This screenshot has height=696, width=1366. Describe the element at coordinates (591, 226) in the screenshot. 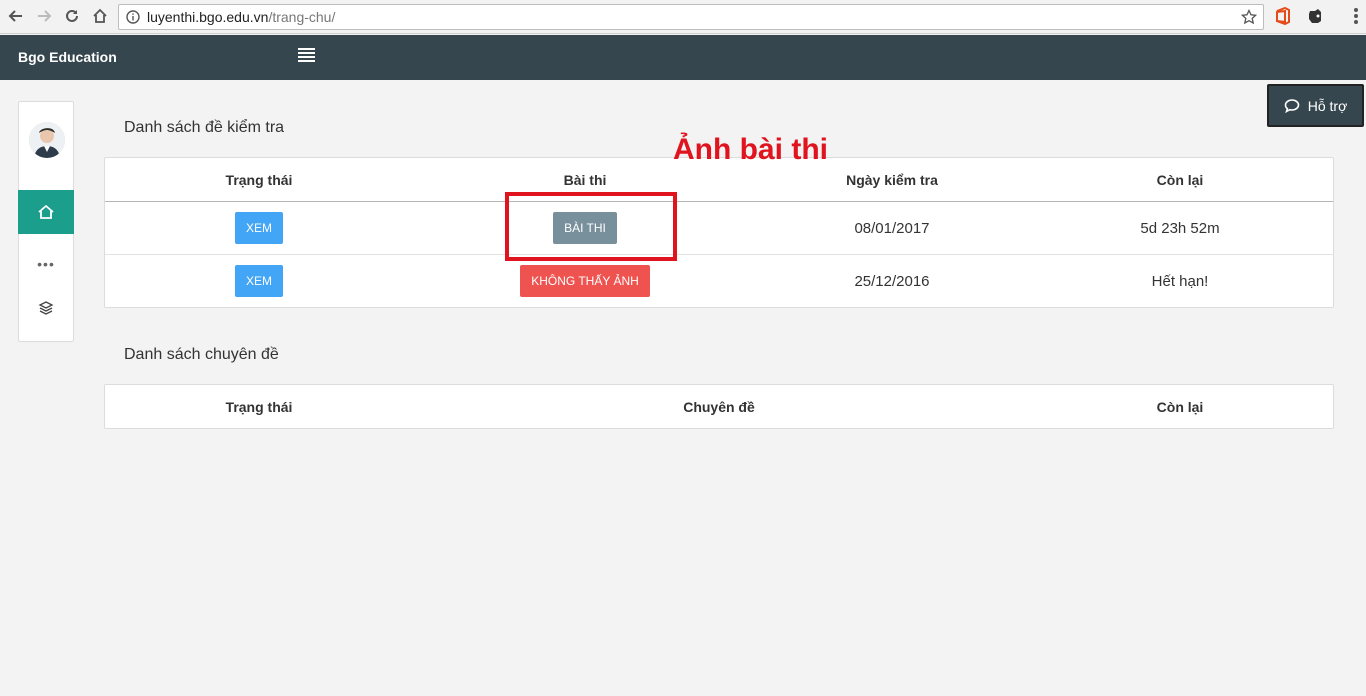

I see `annotation-highlight-box` at that location.